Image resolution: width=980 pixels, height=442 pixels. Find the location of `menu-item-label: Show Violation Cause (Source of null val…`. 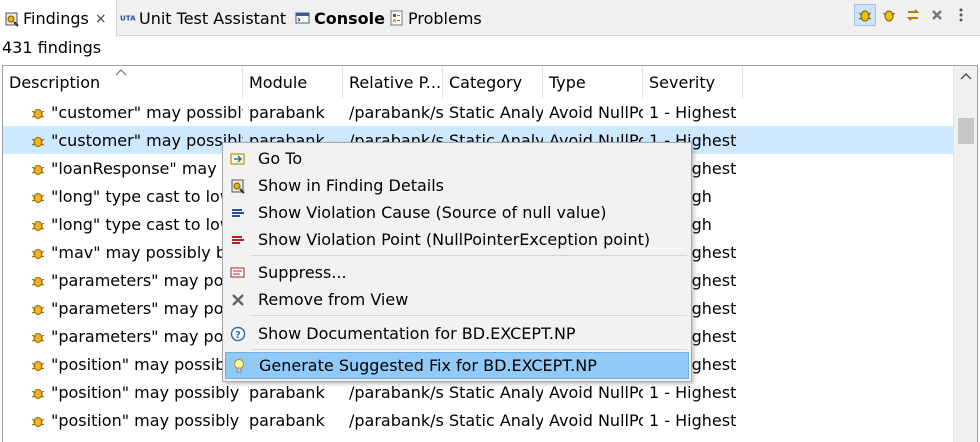

menu-item-label: Show Violation Cause (Source of null val… is located at coordinates (432, 212).